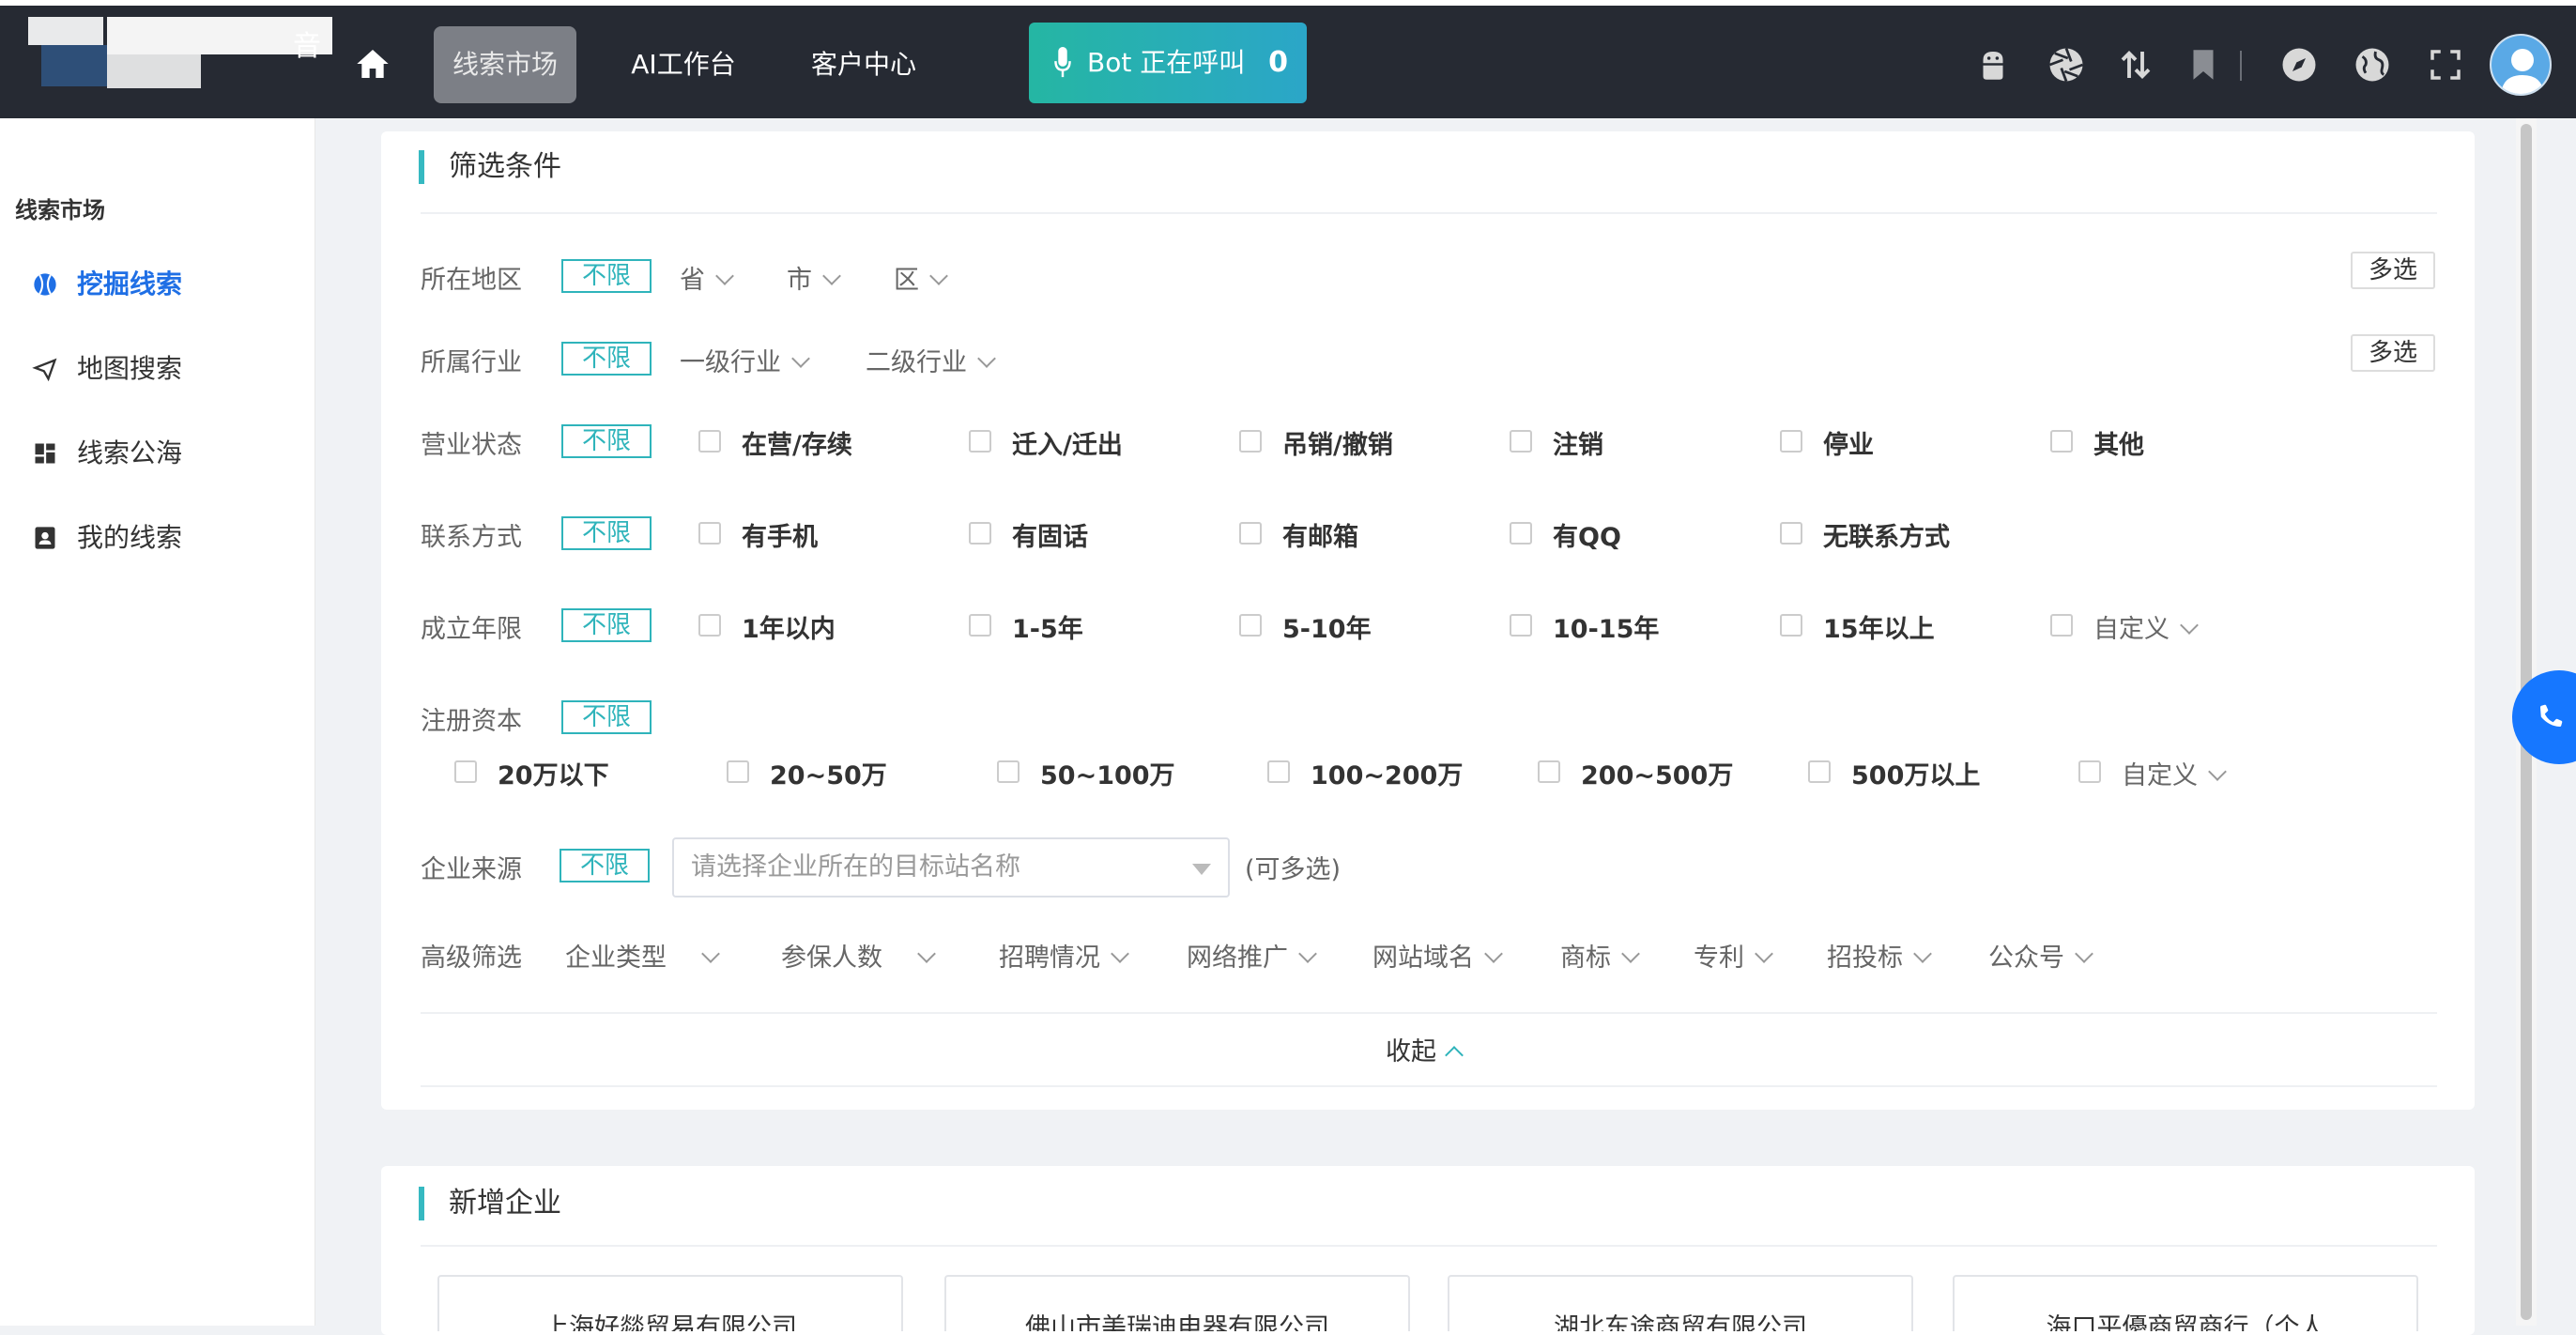 The height and width of the screenshot is (1335, 2576). I want to click on toolbar-separator, so click(2241, 66).